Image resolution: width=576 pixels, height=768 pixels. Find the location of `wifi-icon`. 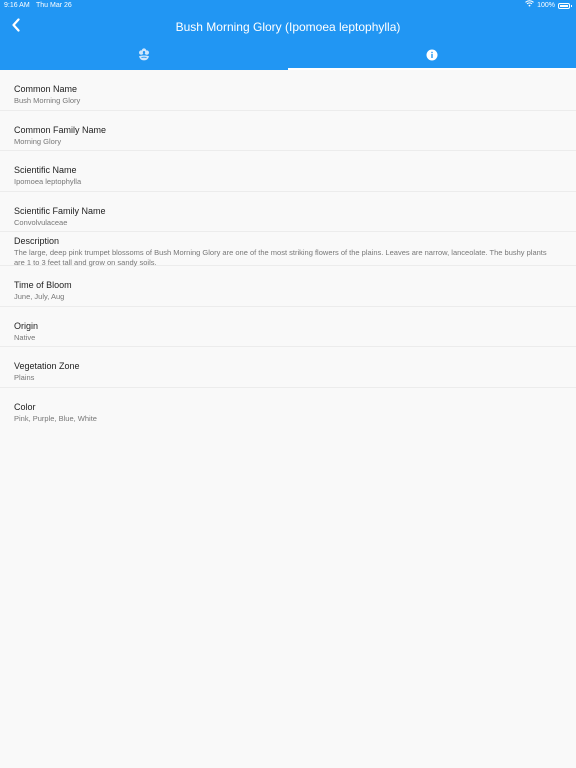

wifi-icon is located at coordinates (529, 6).